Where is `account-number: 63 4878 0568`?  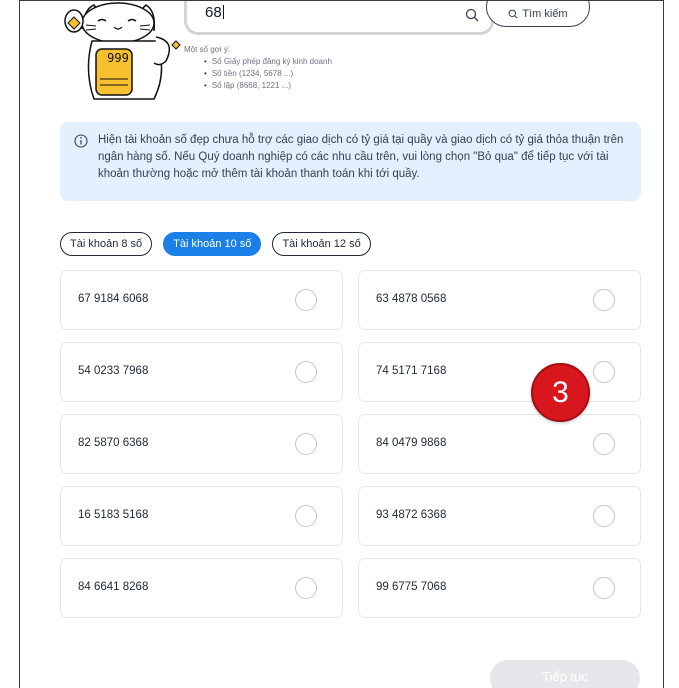
account-number: 63 4878 0568 is located at coordinates (411, 299).